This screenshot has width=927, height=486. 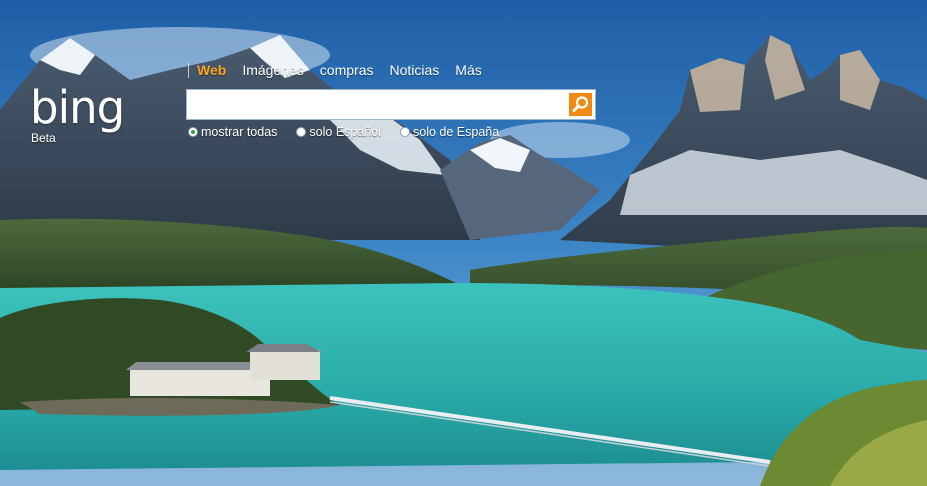 I want to click on search-button, so click(x=580, y=104).